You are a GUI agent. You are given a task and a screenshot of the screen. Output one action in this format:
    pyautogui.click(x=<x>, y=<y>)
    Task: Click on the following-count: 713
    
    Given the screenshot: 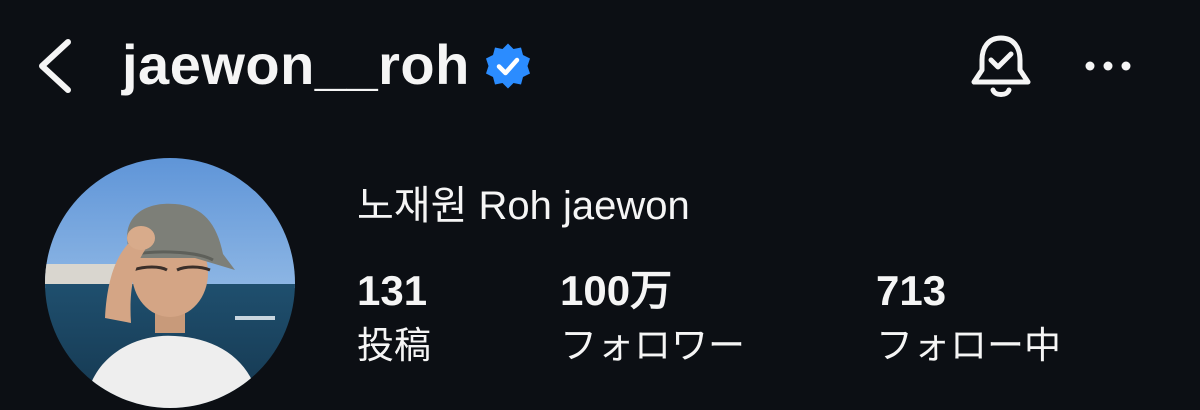 What is the action you would take?
    pyautogui.click(x=911, y=290)
    